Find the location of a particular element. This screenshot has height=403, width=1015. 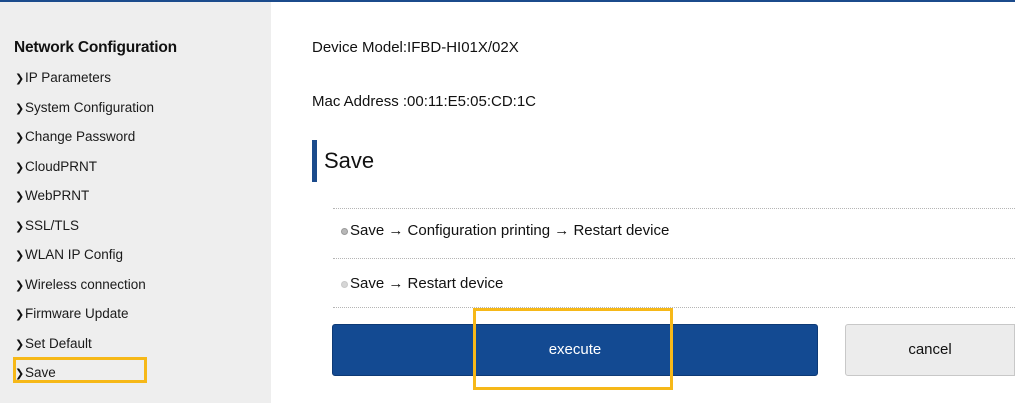

sidebar-item-label: System Configuration is located at coordinates (90, 107).